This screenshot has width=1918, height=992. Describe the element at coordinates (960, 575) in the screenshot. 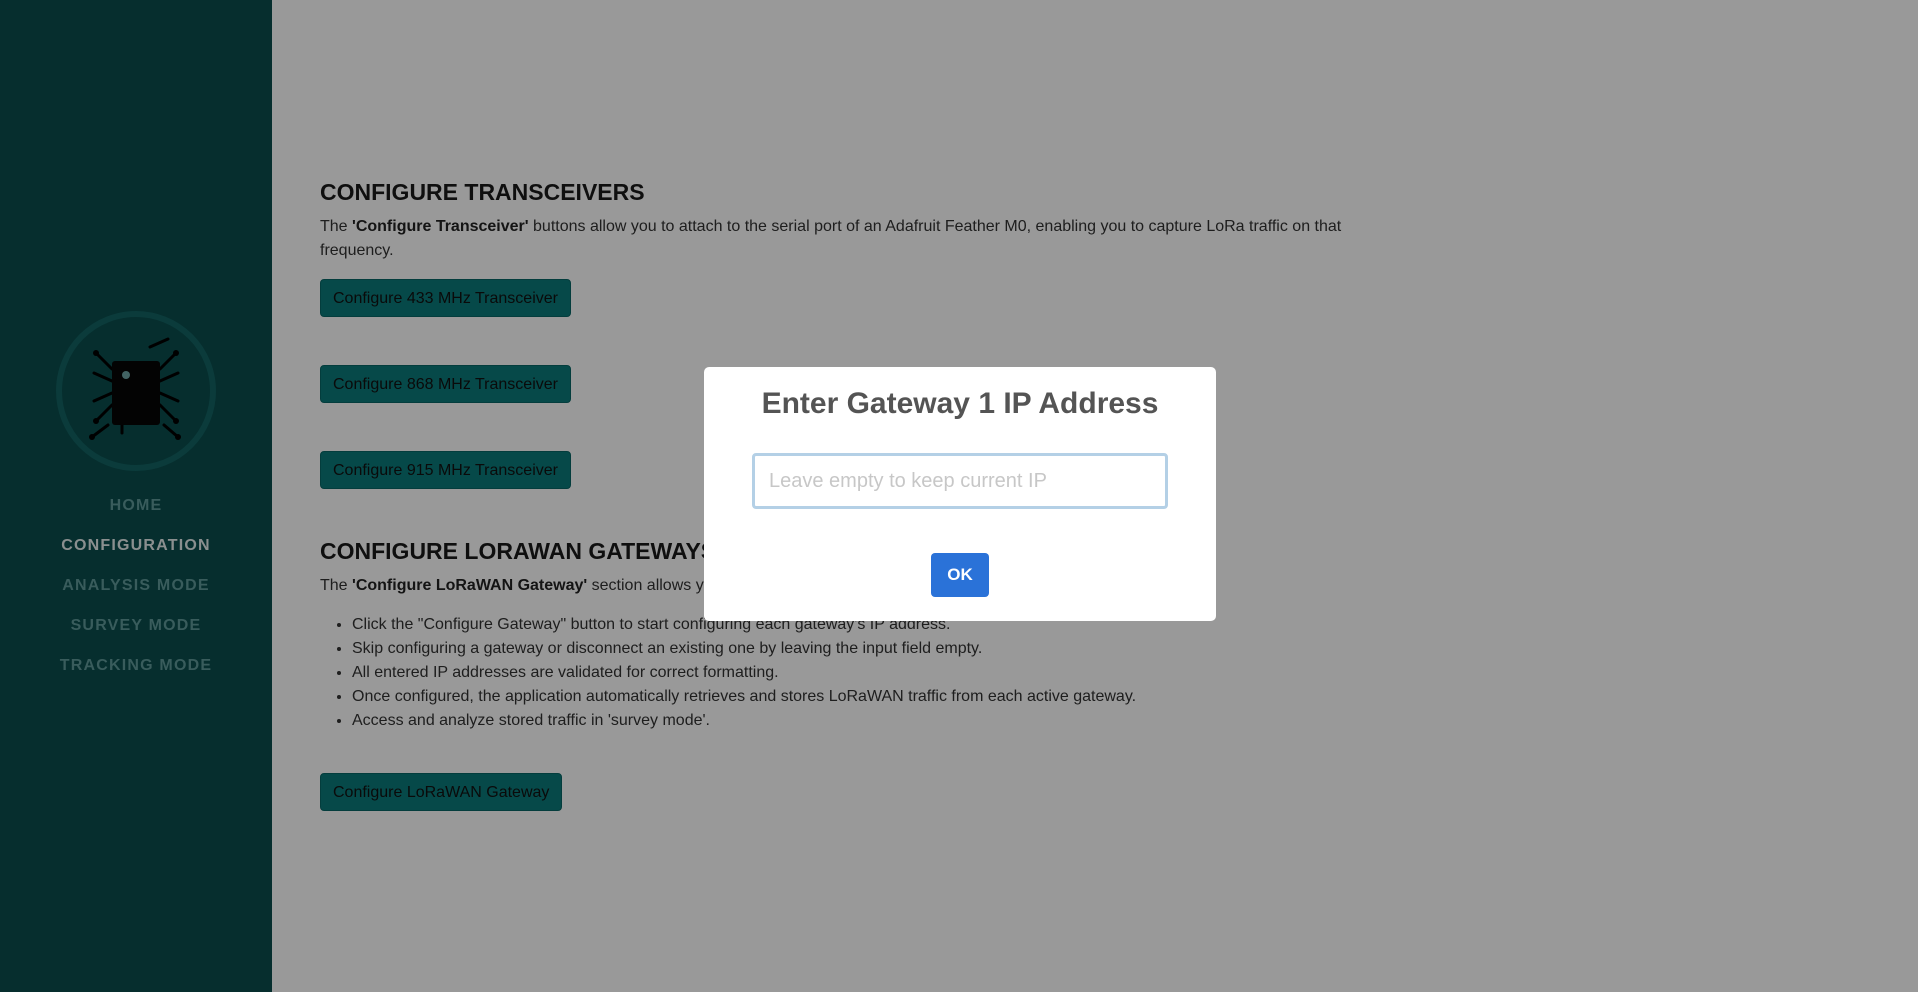

I see `ok-button: OK` at that location.